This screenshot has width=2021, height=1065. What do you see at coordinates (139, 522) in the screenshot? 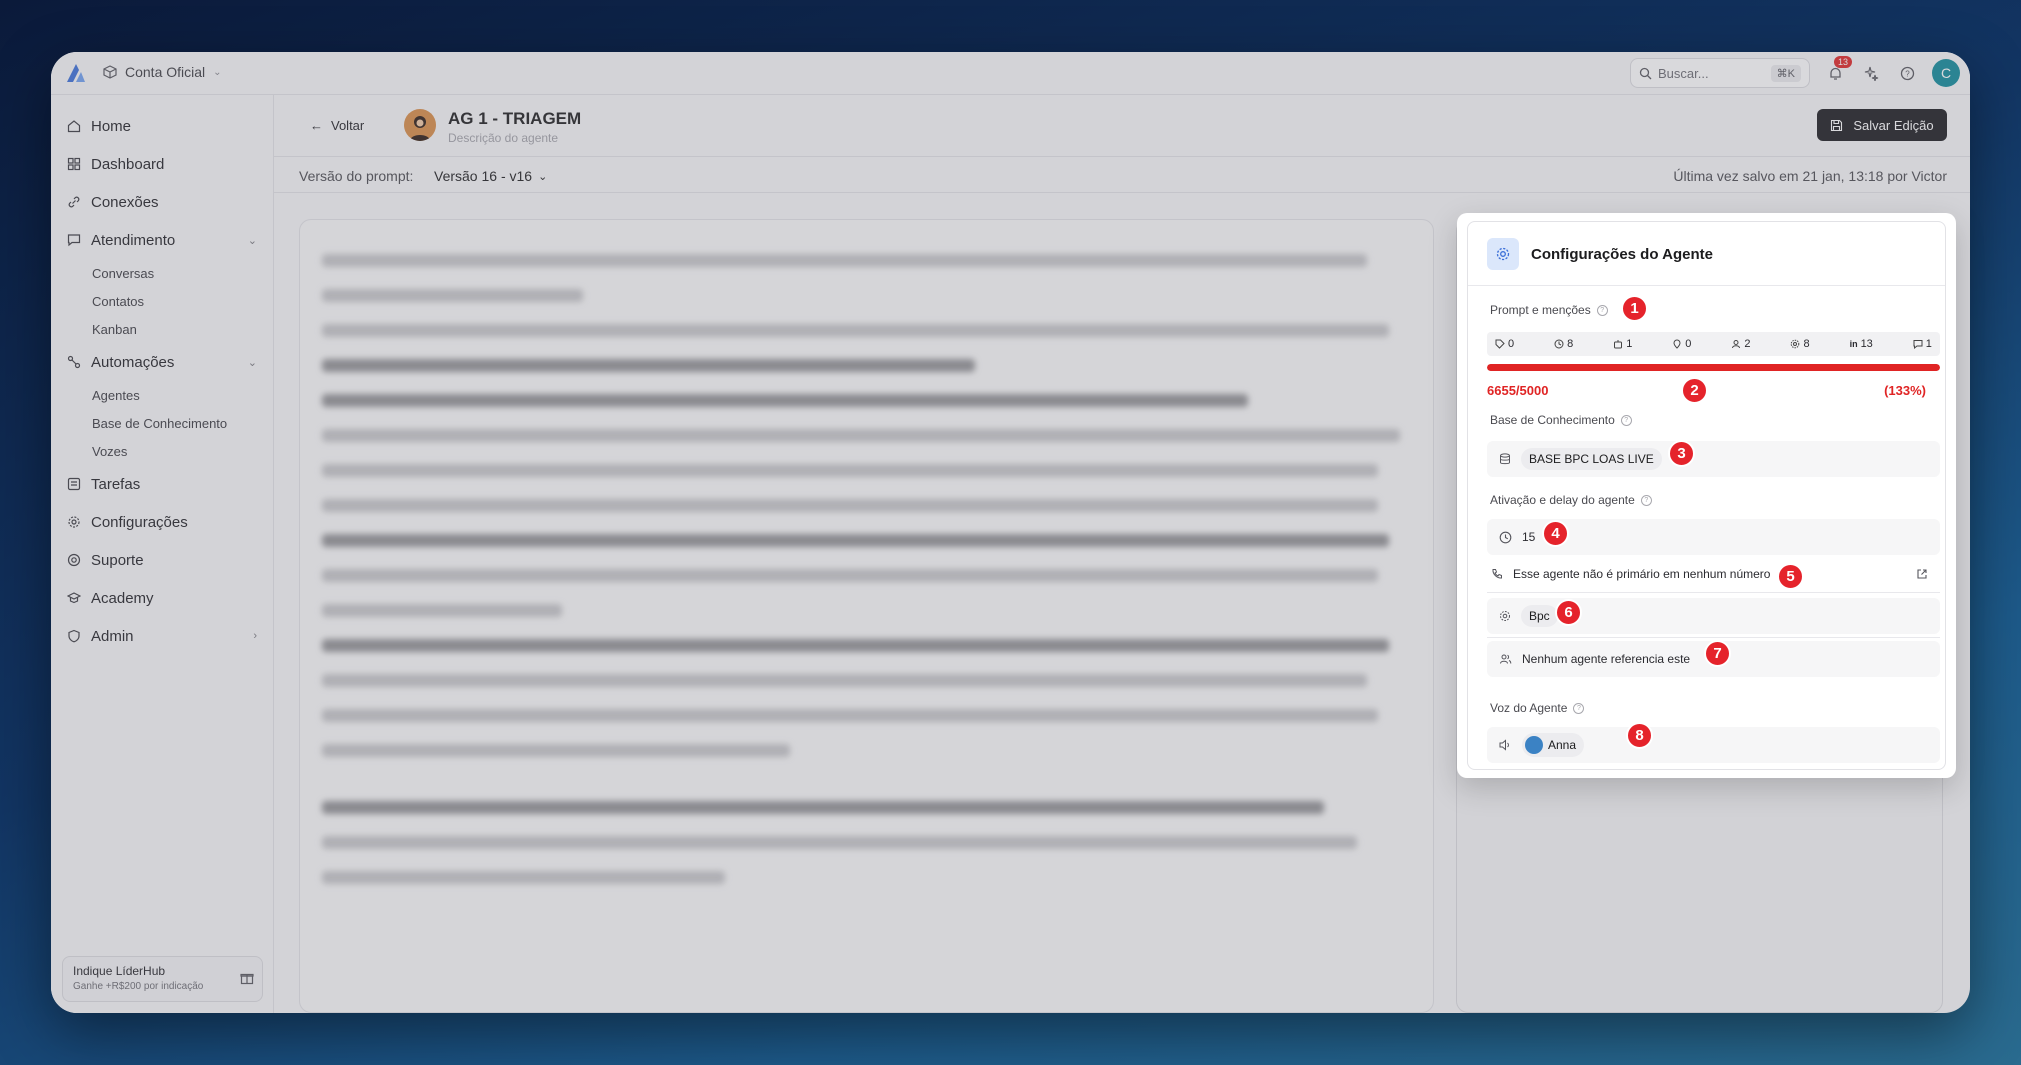
I see `sidebar-item-label: Configurações` at bounding box center [139, 522].